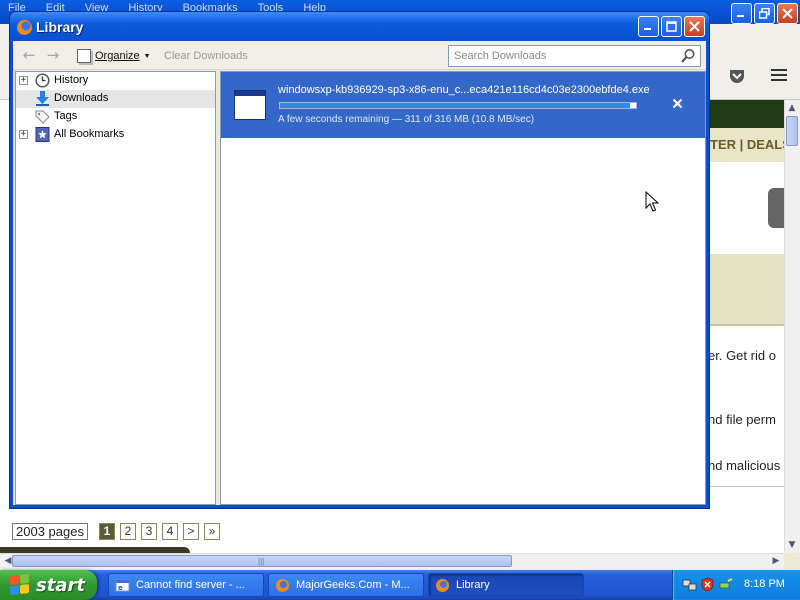 The image size is (800, 600). What do you see at coordinates (779, 77) in the screenshot?
I see `hamburger-menu-icon` at bounding box center [779, 77].